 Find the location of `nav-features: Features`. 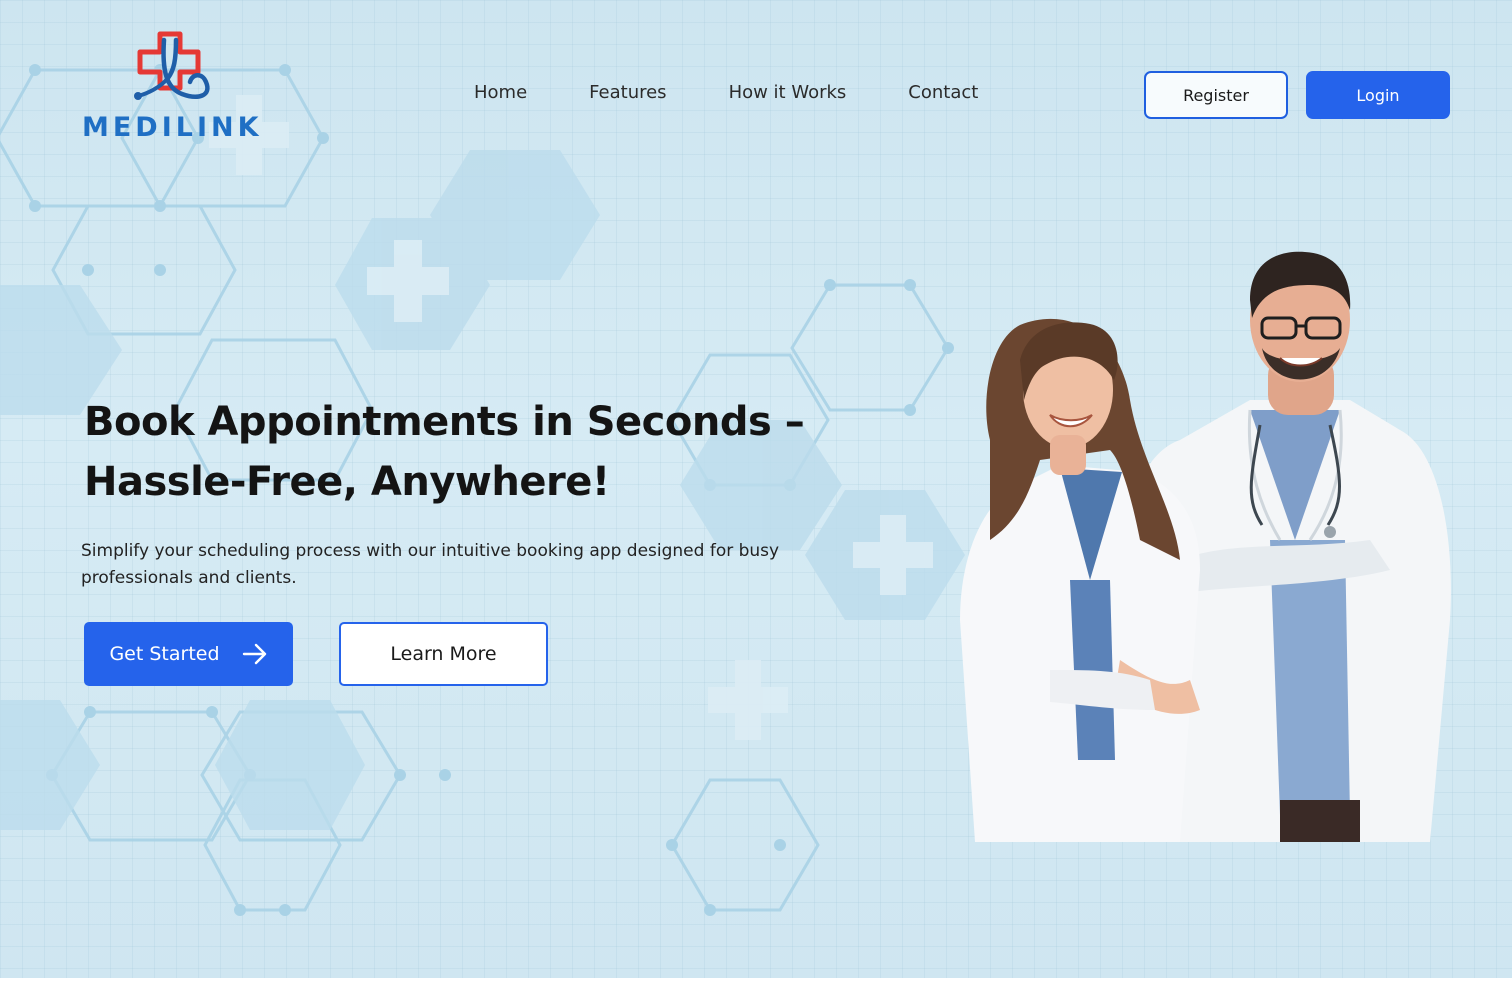

nav-features: Features is located at coordinates (627, 92).